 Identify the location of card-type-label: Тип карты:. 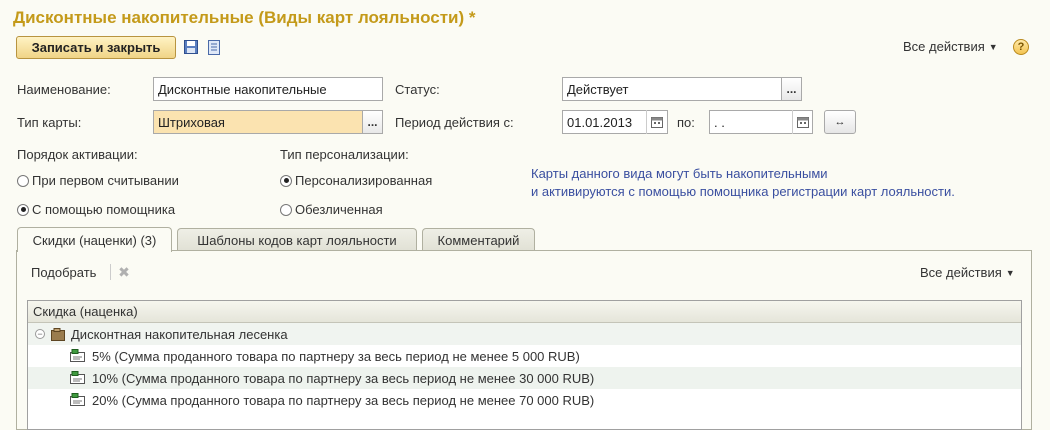
(49, 122).